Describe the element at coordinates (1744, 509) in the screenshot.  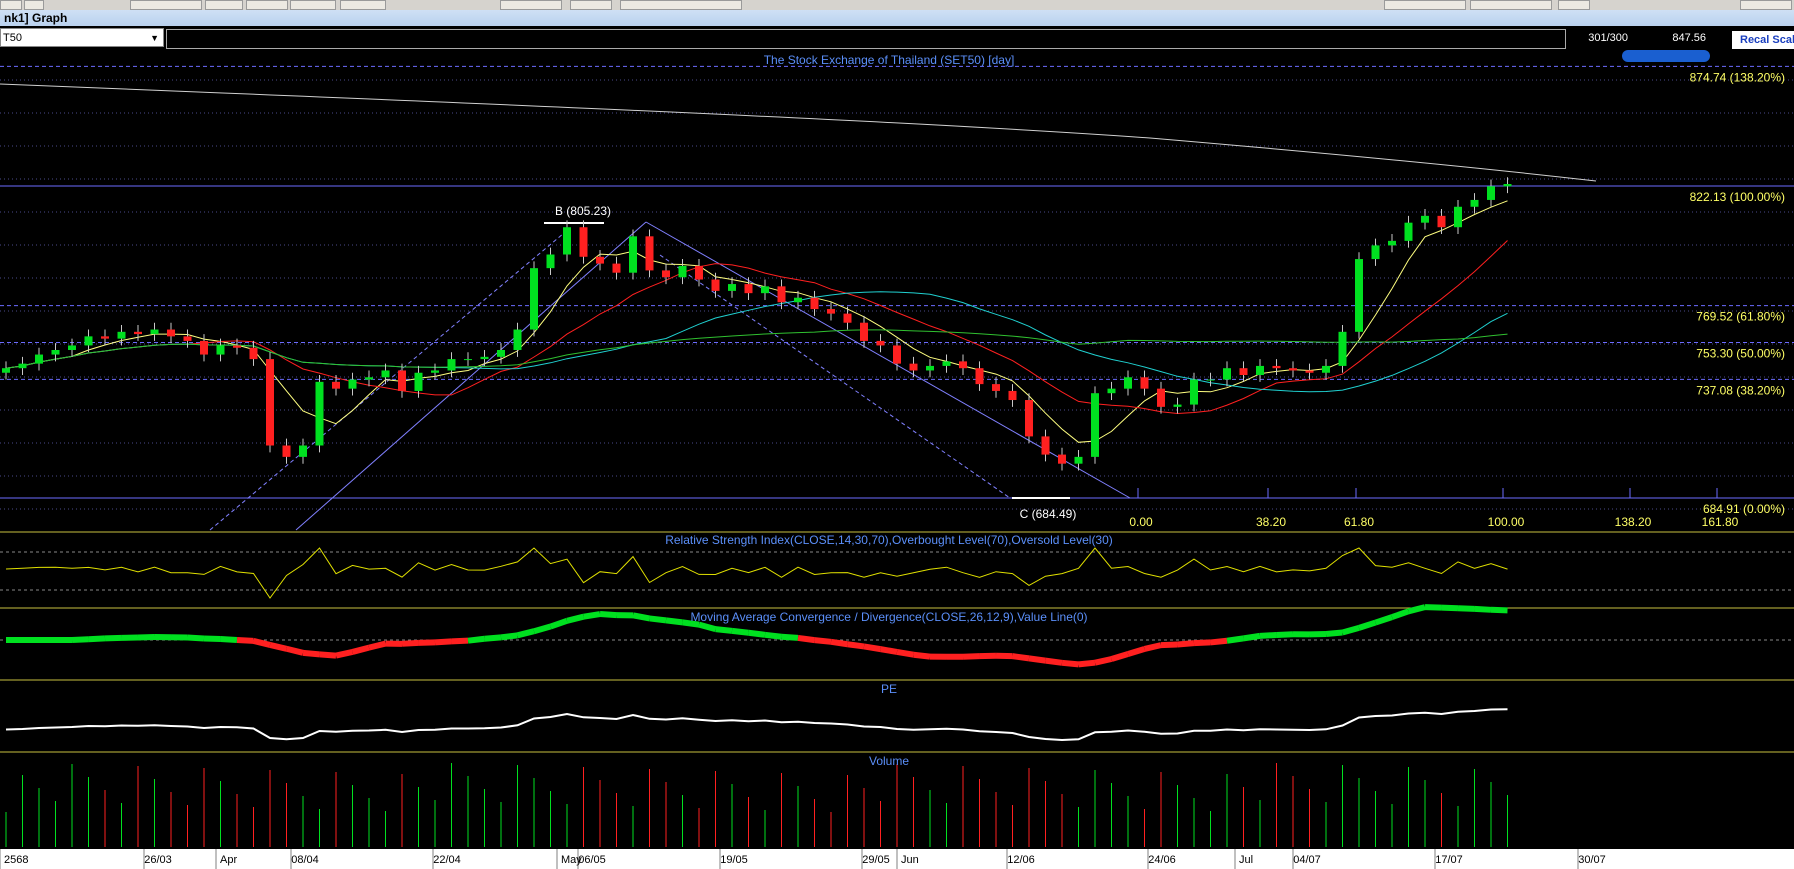
I see `fib-label: 684.91 (0.00%)` at that location.